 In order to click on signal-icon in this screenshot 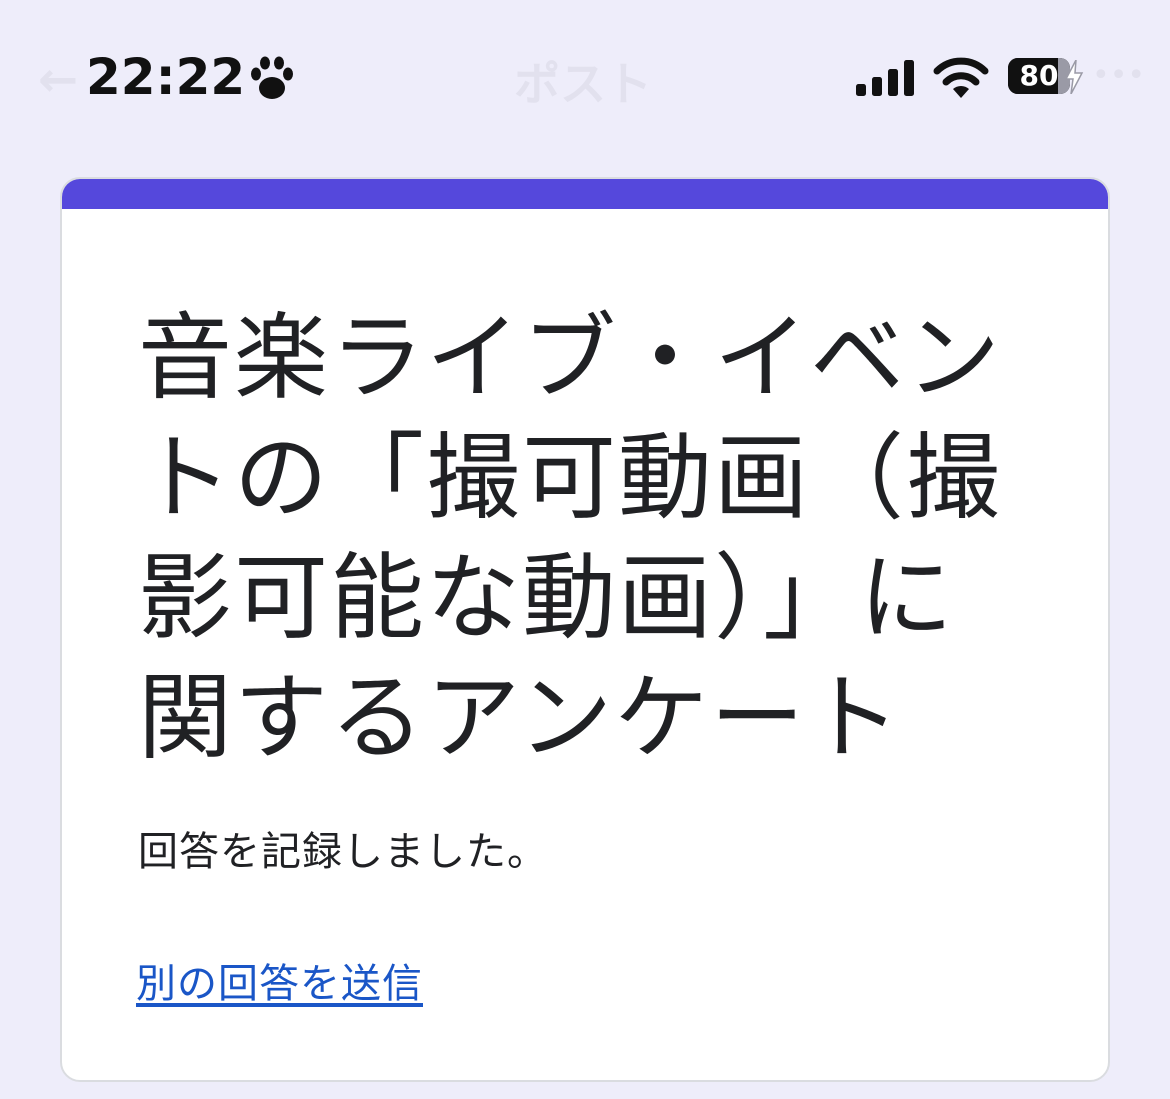, I will do `click(885, 78)`.